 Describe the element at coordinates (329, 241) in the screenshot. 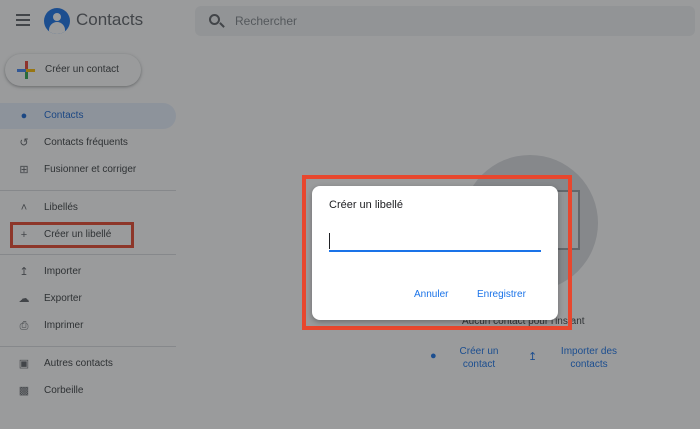

I see `text-caret` at that location.